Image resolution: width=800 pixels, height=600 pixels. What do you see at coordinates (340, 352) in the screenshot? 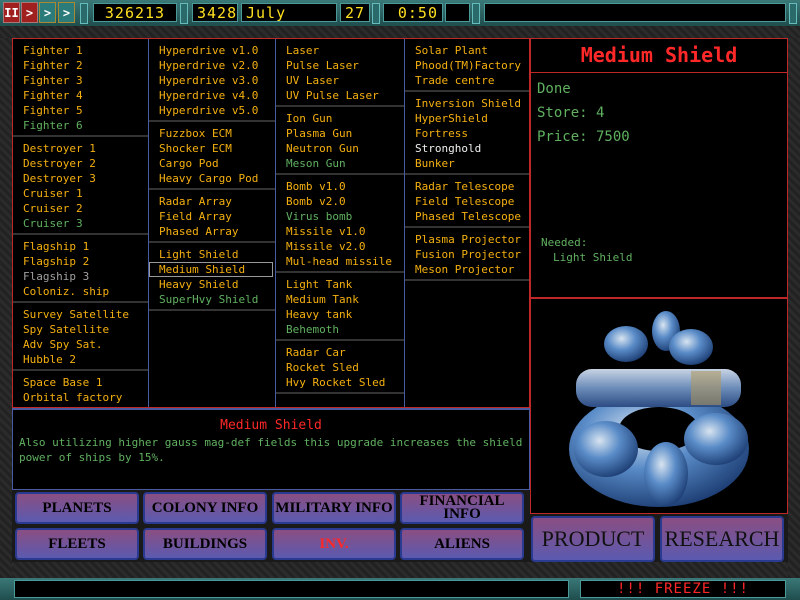
I see `list-item: Radar Car` at bounding box center [340, 352].